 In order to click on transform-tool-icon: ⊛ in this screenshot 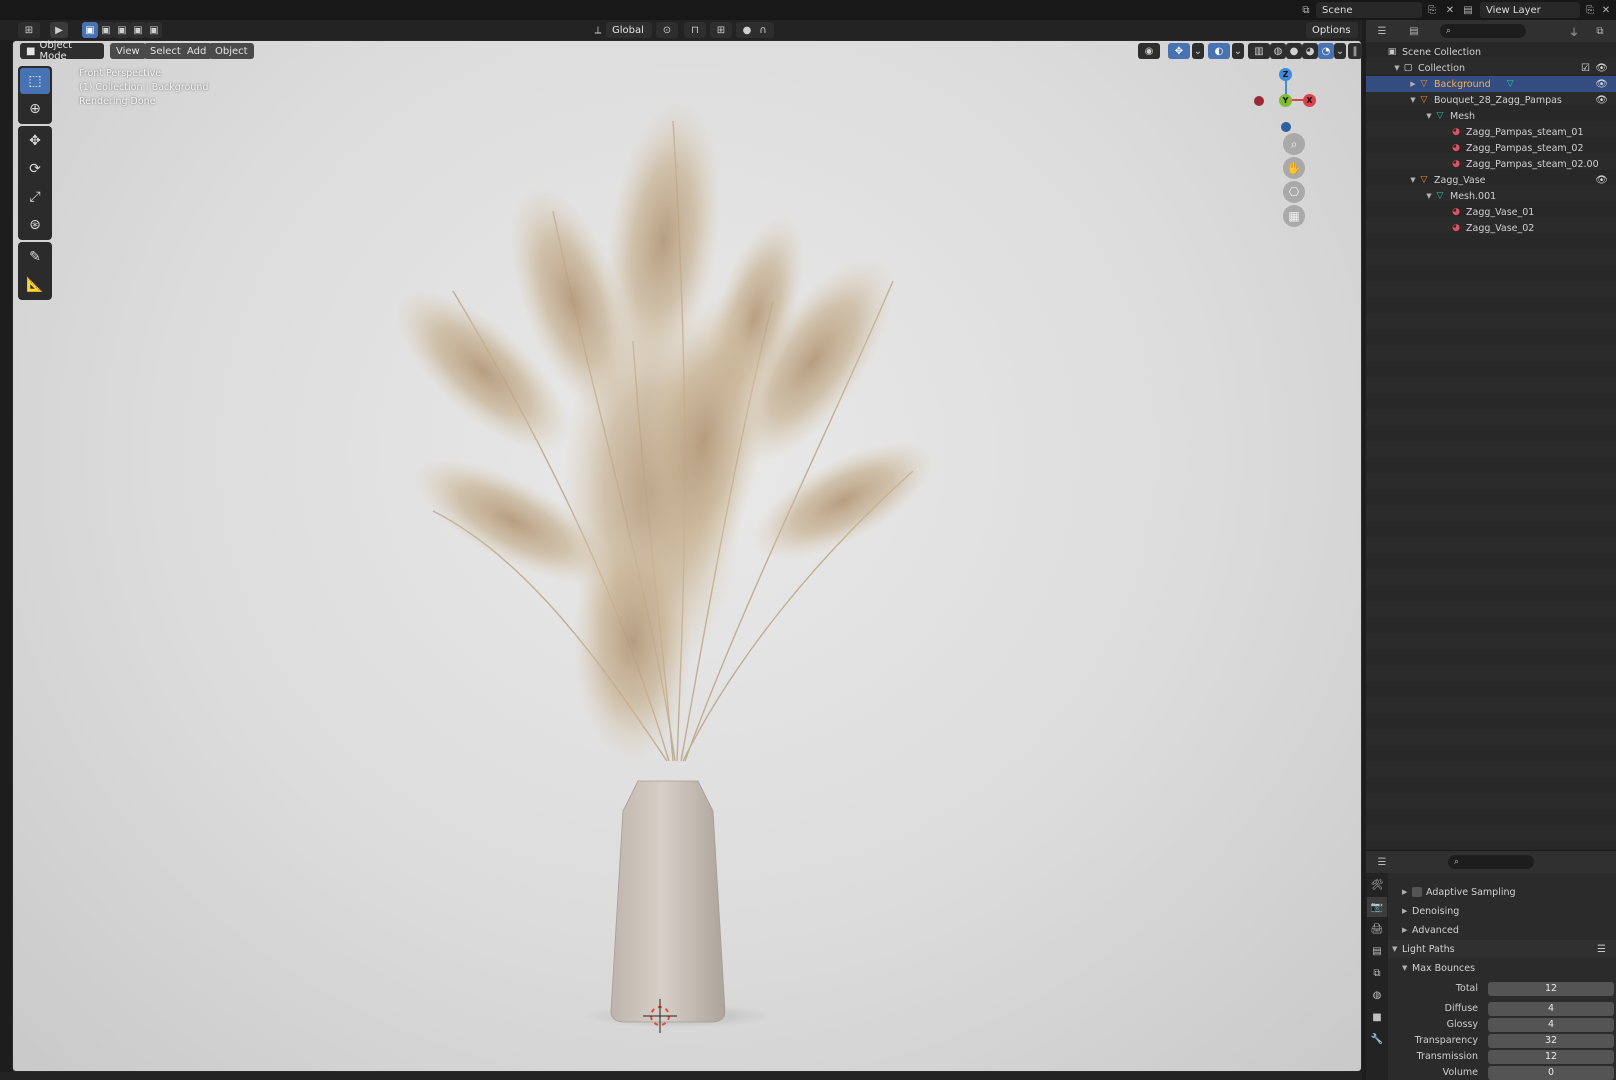, I will do `click(35, 225)`.